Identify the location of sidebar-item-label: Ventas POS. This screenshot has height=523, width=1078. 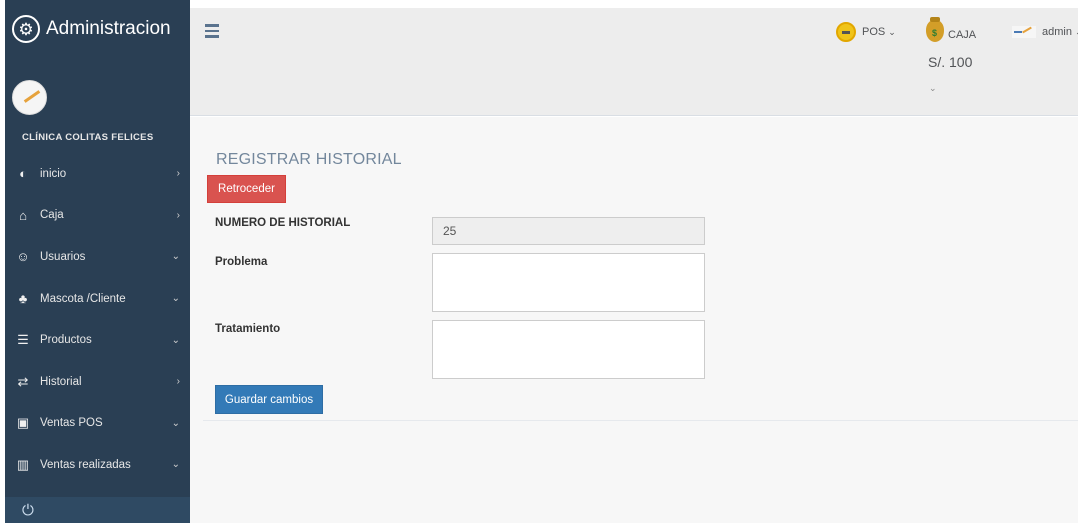
(71, 423).